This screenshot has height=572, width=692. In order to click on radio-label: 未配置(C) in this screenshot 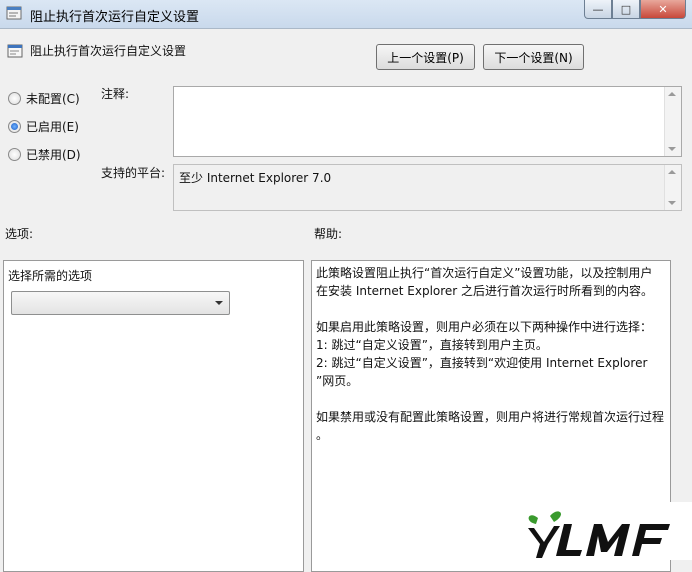, I will do `click(53, 99)`.